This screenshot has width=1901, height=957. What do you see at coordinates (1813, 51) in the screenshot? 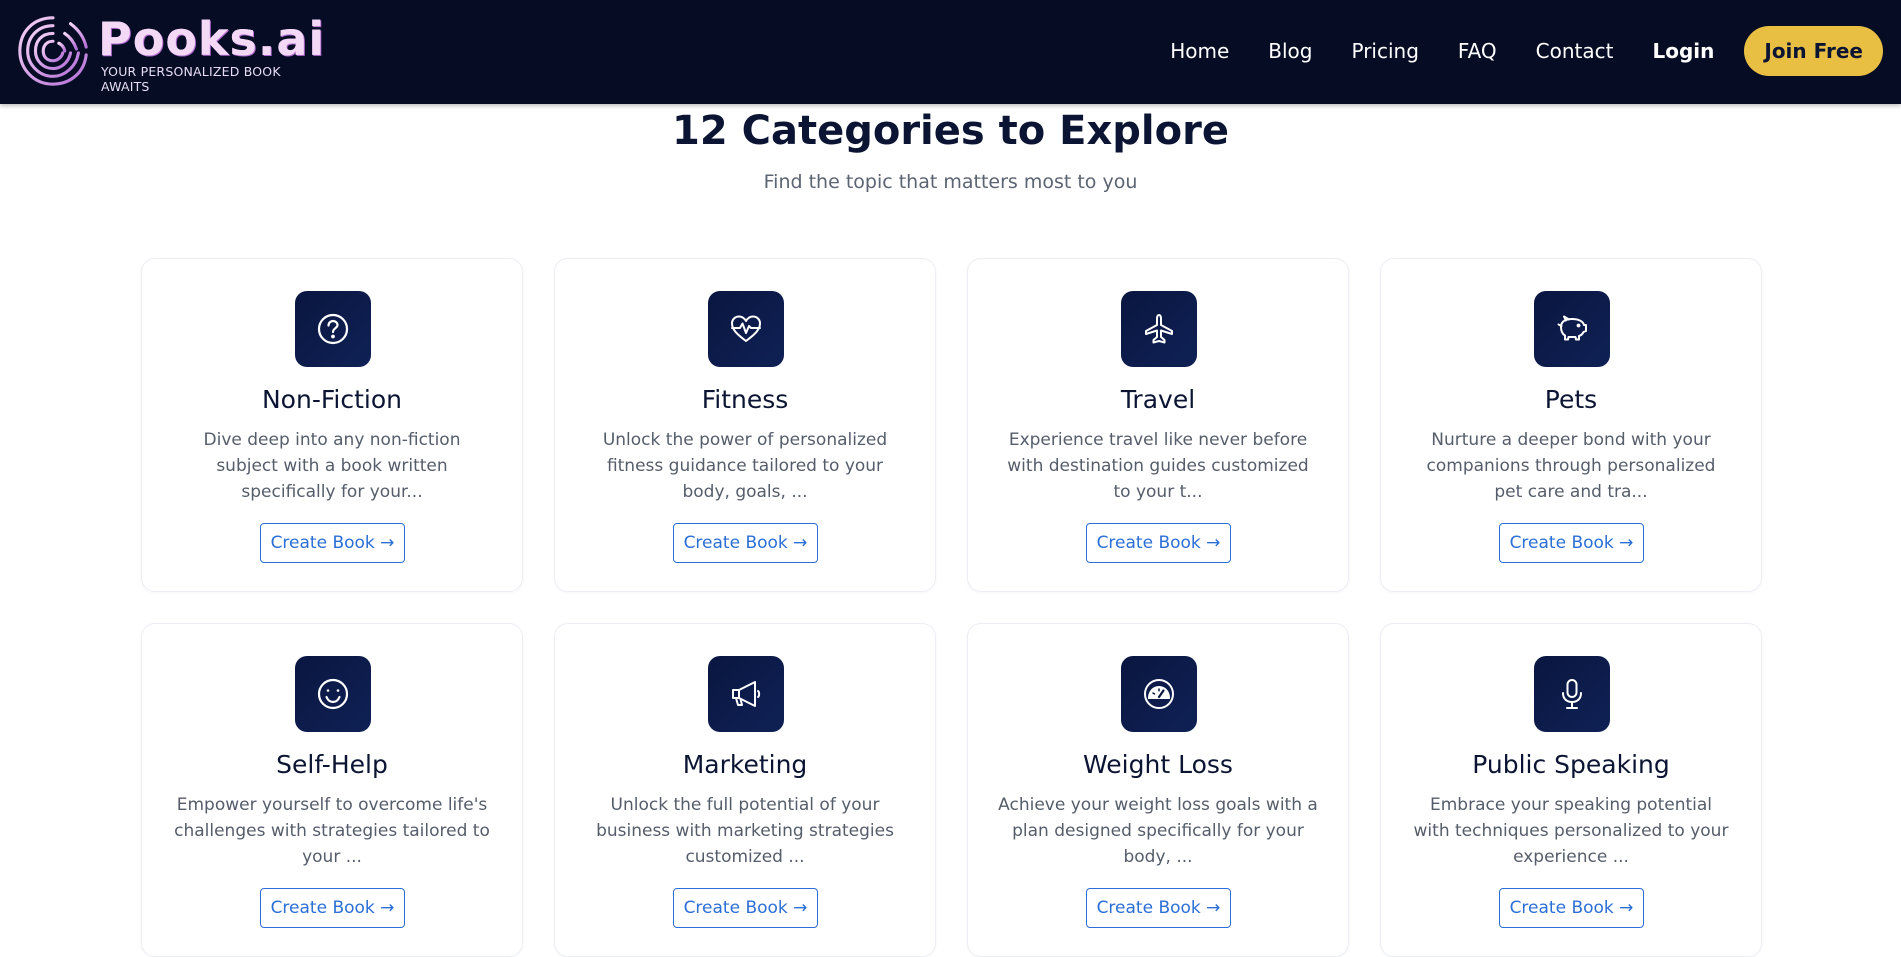
I see `join-free-button: Join Free` at bounding box center [1813, 51].